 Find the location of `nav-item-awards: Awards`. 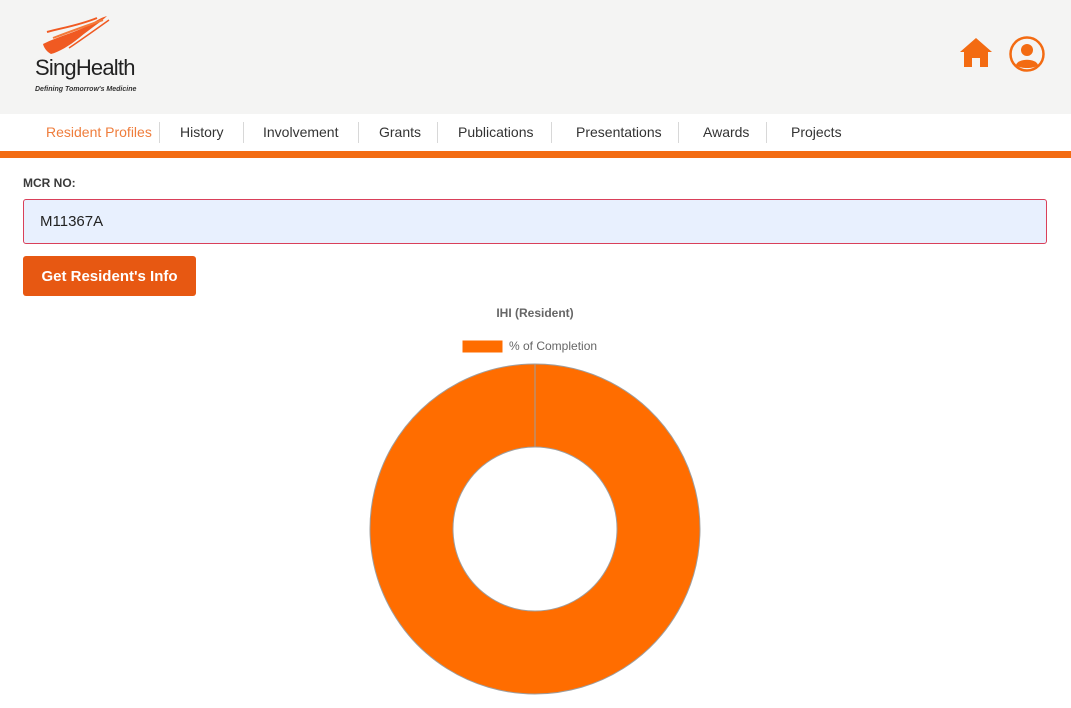

nav-item-awards: Awards is located at coordinates (726, 132).